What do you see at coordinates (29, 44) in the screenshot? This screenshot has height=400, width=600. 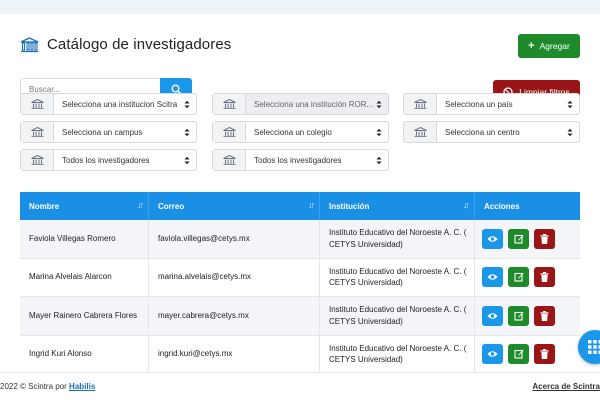 I see `building-columns-icon` at bounding box center [29, 44].